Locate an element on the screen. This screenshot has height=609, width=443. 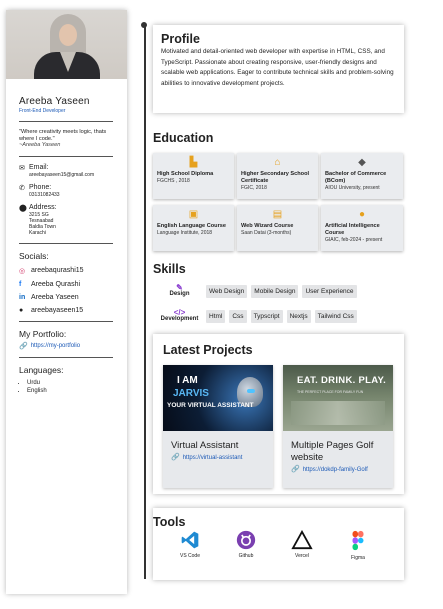
education-sub: GIAIC, feb-2024 - present is located at coordinates (354, 240).